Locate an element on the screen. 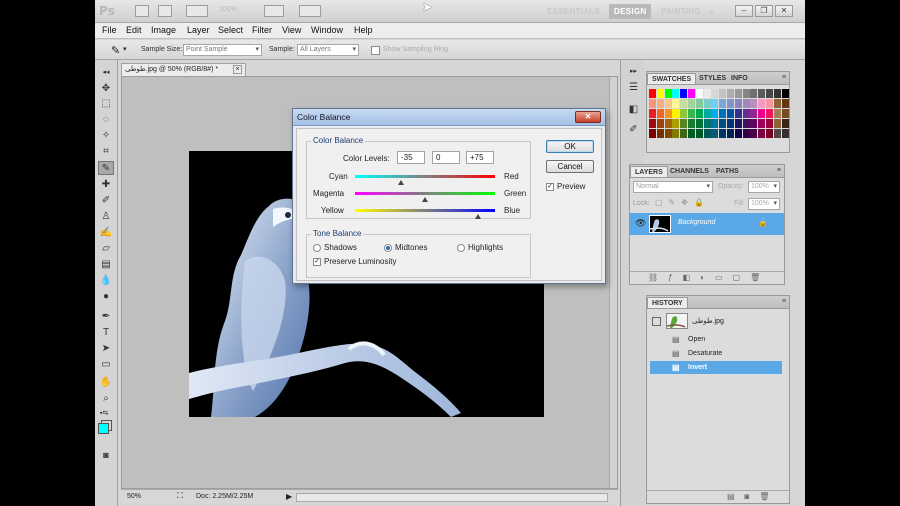 The image size is (900, 506). eyedropper-icon: ✎ is located at coordinates (115, 50).